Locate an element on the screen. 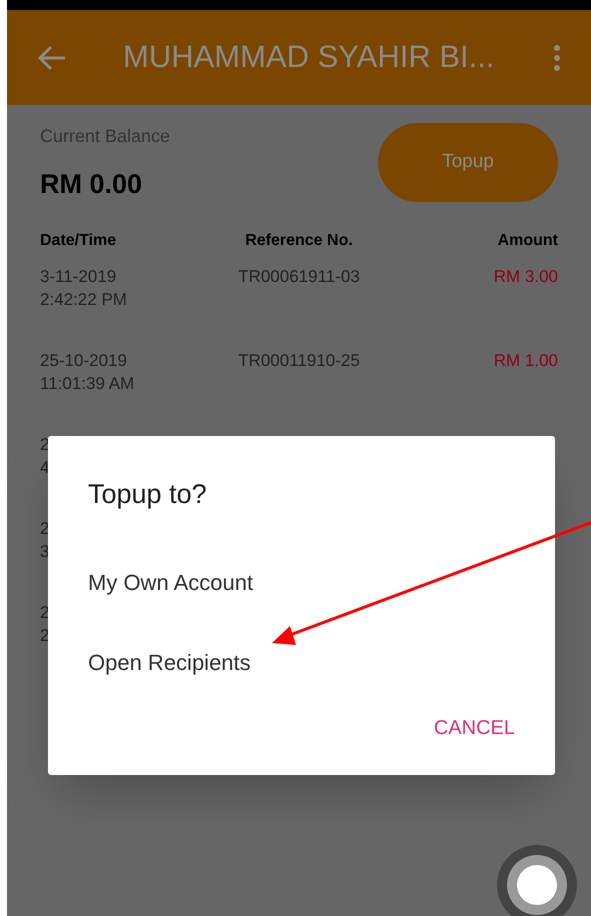 This screenshot has height=916, width=591. more-options-icon is located at coordinates (557, 58).